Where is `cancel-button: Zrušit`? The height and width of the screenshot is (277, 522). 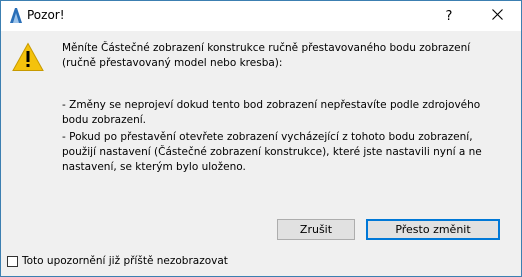
cancel-button: Zrušit is located at coordinates (316, 229).